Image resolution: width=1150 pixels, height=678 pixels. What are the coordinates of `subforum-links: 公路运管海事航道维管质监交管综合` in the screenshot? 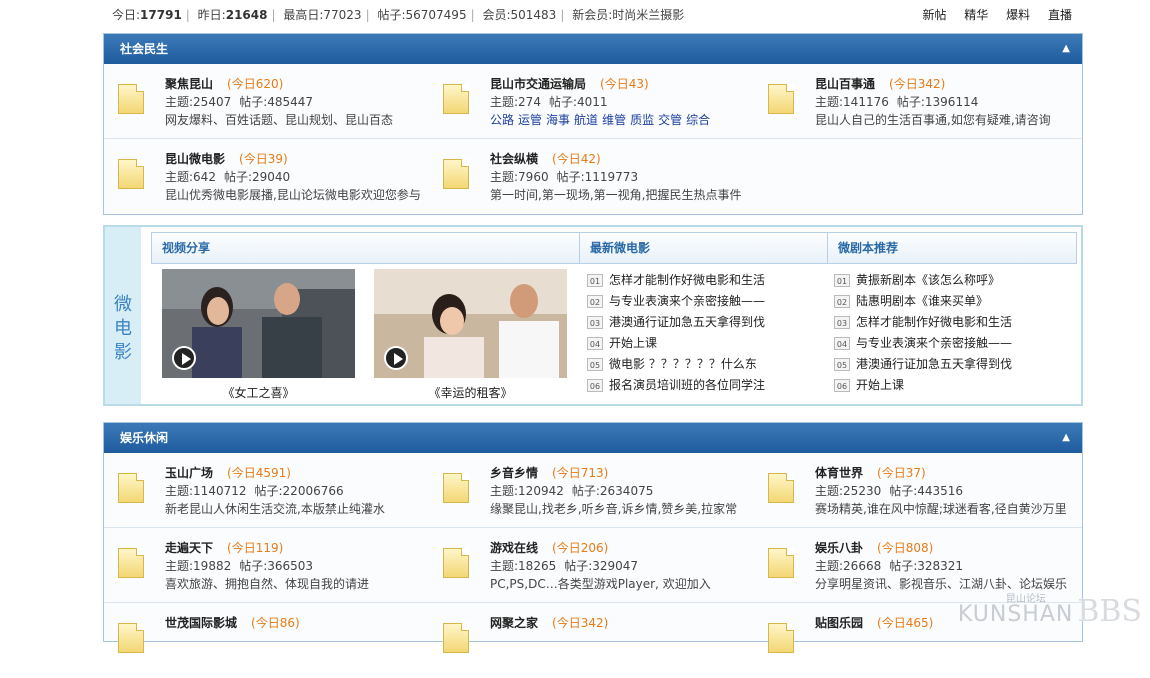 It's located at (602, 119).